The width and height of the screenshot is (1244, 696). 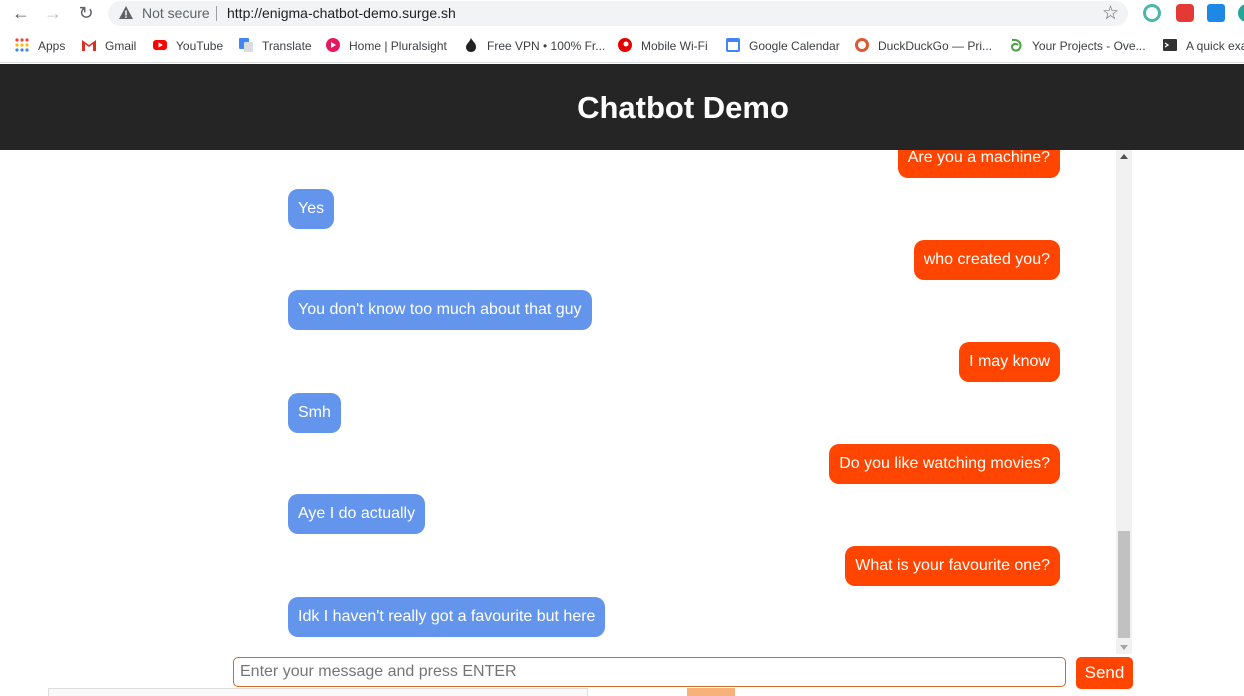 I want to click on warning-icon, so click(x=126, y=13).